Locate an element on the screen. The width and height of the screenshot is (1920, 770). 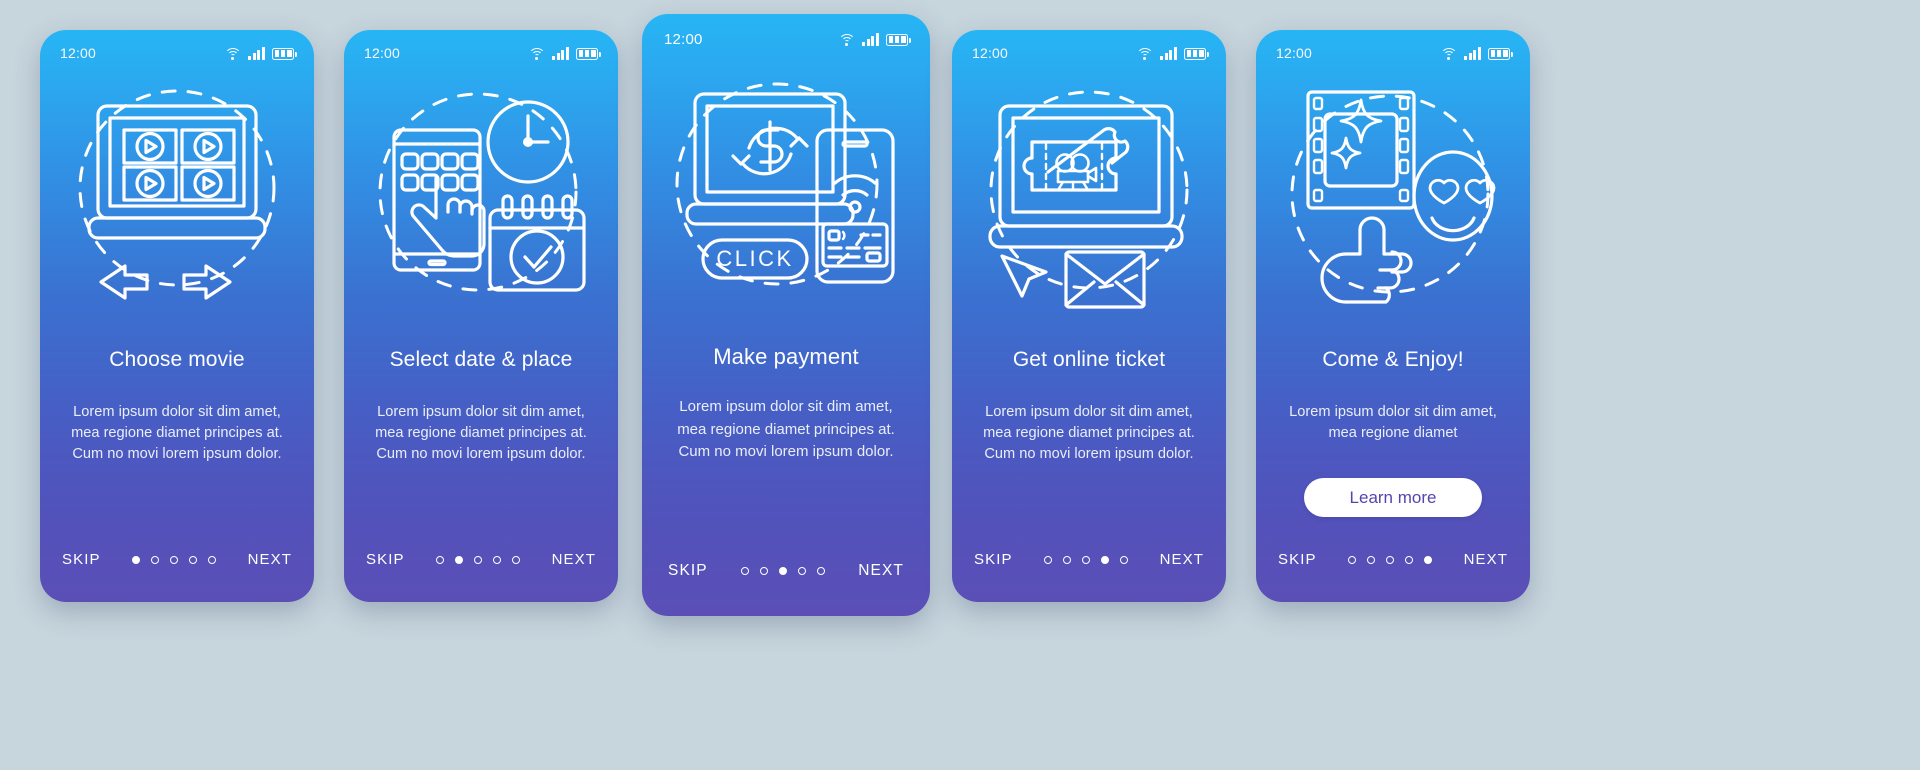
learn-more-button: Learn more is located at coordinates (1393, 497).